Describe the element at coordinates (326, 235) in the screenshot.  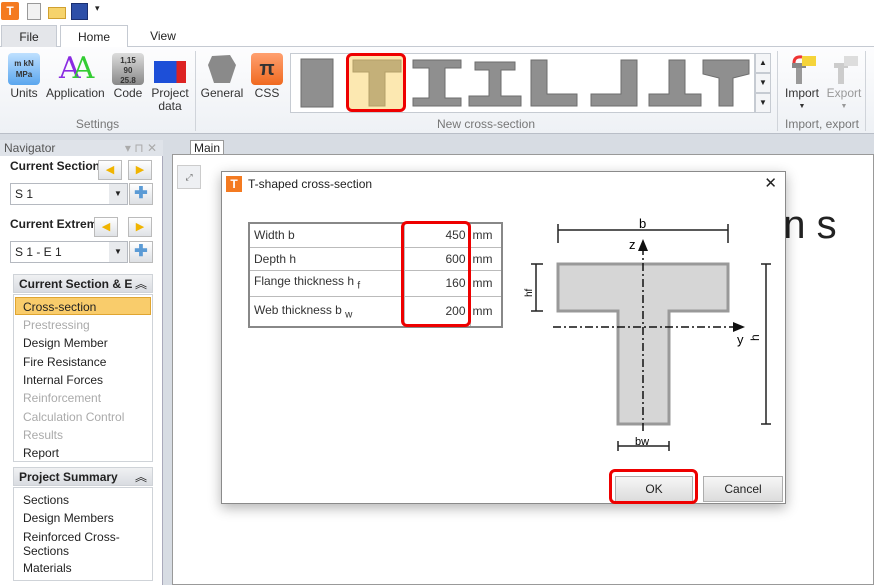
I see `param-name: Width b` at that location.